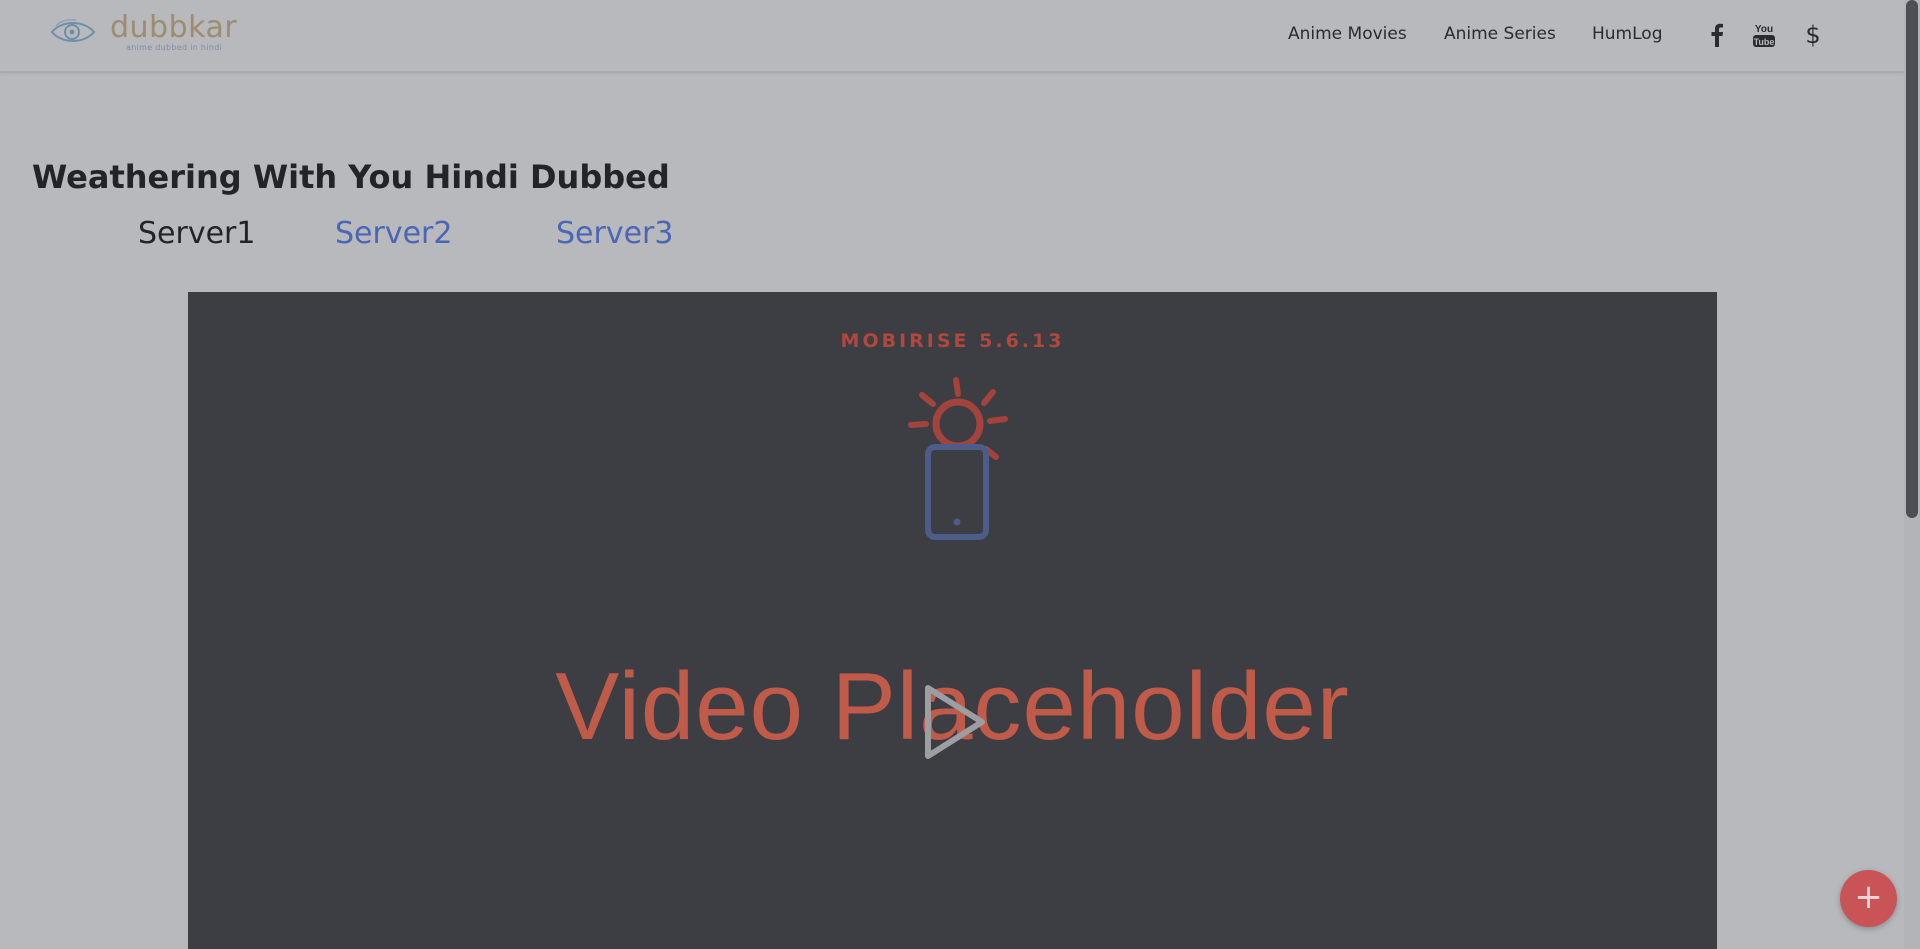 The image size is (1920, 949). I want to click on svg-text: You, so click(1764, 29).